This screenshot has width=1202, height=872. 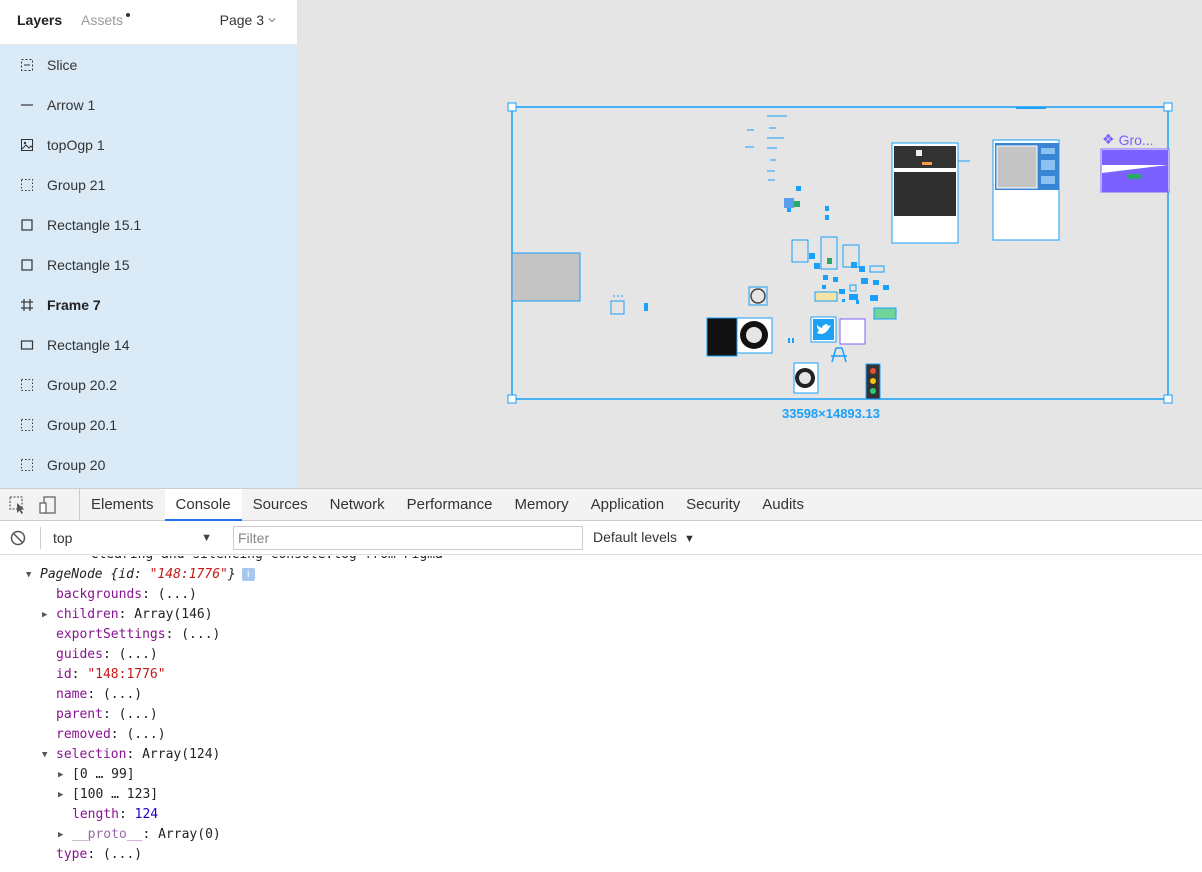 What do you see at coordinates (148, 185) in the screenshot?
I see `layer-item: Group 21` at bounding box center [148, 185].